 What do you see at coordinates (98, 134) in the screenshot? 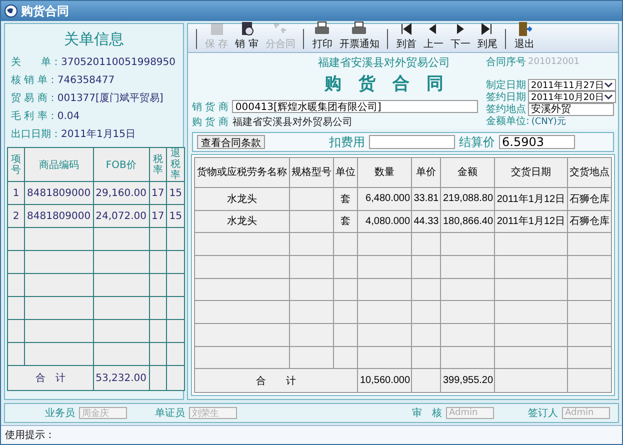
I see `field-value: 2011年1月15日` at bounding box center [98, 134].